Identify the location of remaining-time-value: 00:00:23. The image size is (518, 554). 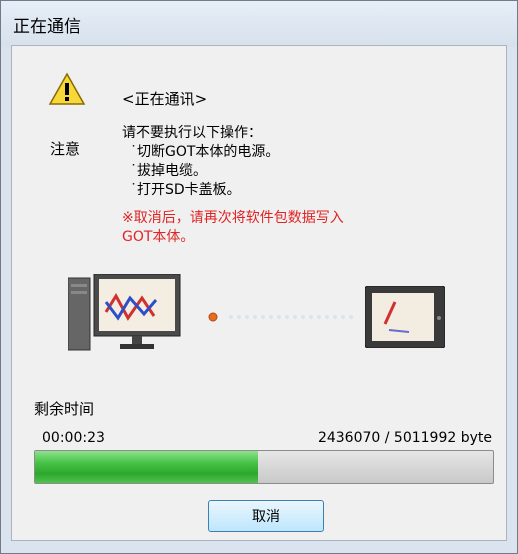
(73, 438).